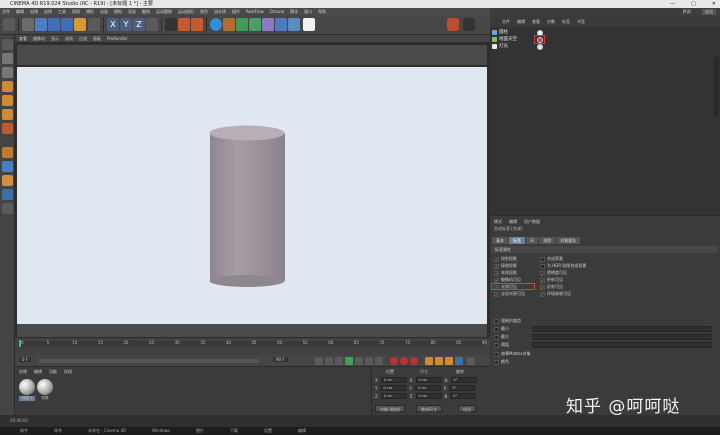 The height and width of the screenshot is (435, 720). Describe the element at coordinates (501, 337) in the screenshot. I see `property-row: 最大` at that location.